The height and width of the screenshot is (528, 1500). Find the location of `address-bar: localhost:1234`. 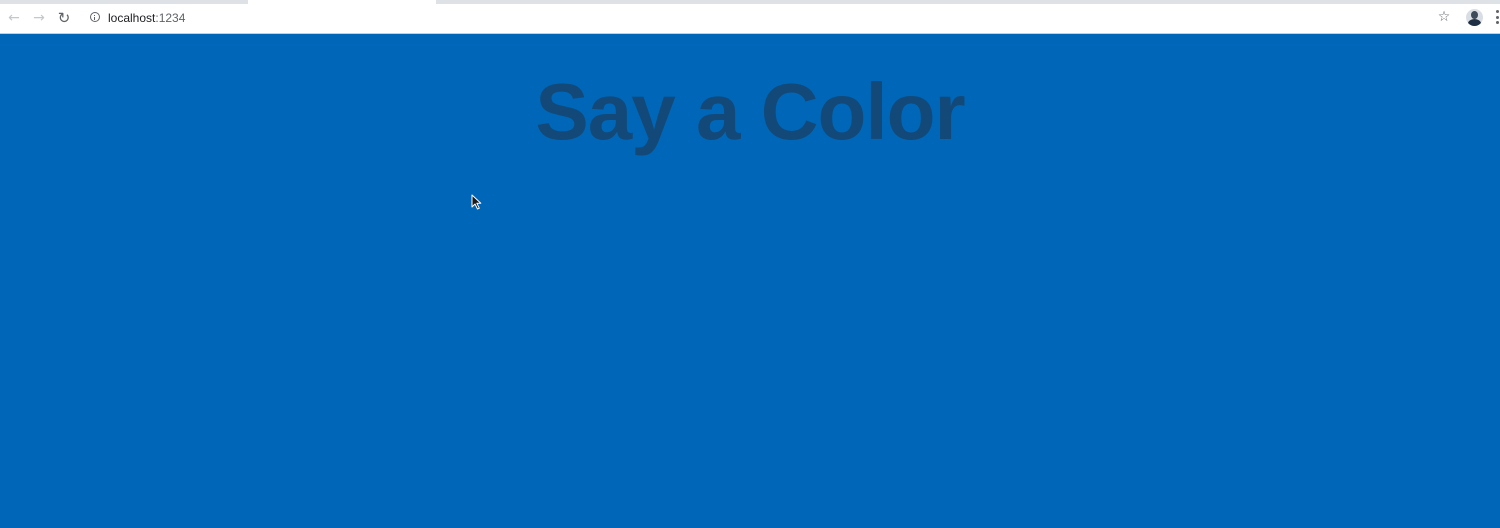

address-bar: localhost:1234 is located at coordinates (146, 18).